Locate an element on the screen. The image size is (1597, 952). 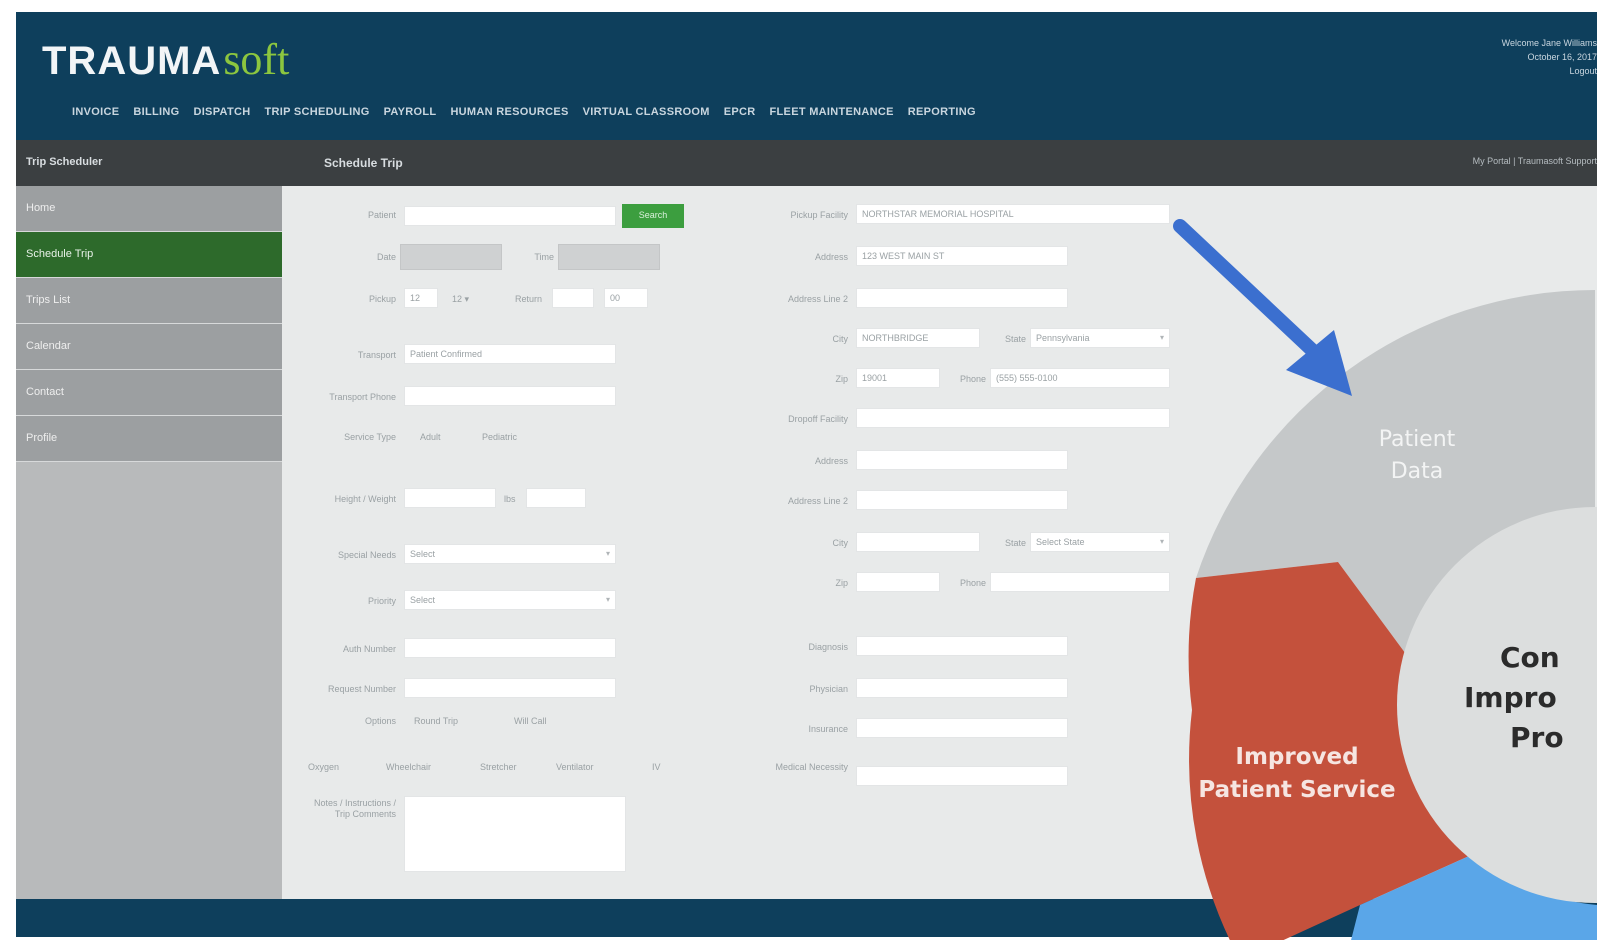
dropoff-city-label: City is located at coordinates (840, 543).